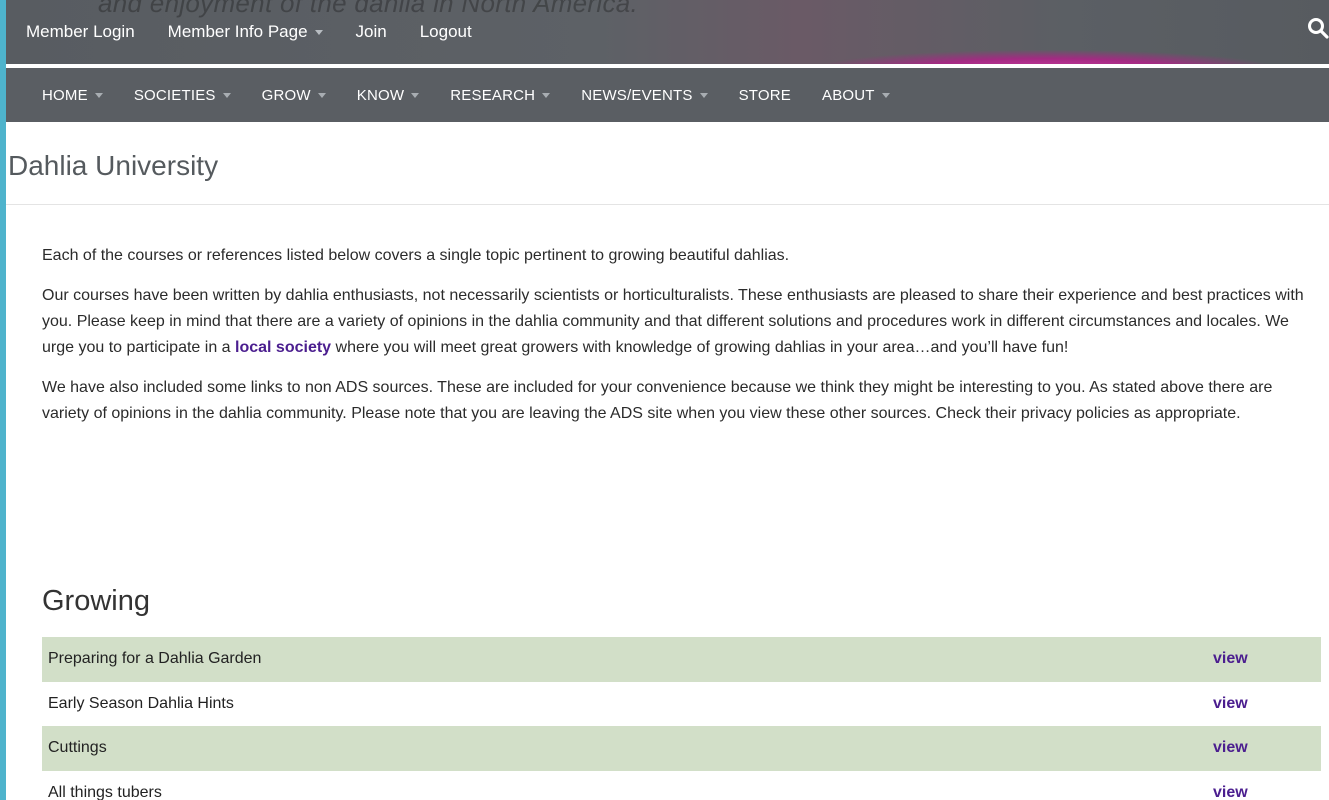  What do you see at coordinates (493, 95) in the screenshot?
I see `nav-label: RESEARCH` at bounding box center [493, 95].